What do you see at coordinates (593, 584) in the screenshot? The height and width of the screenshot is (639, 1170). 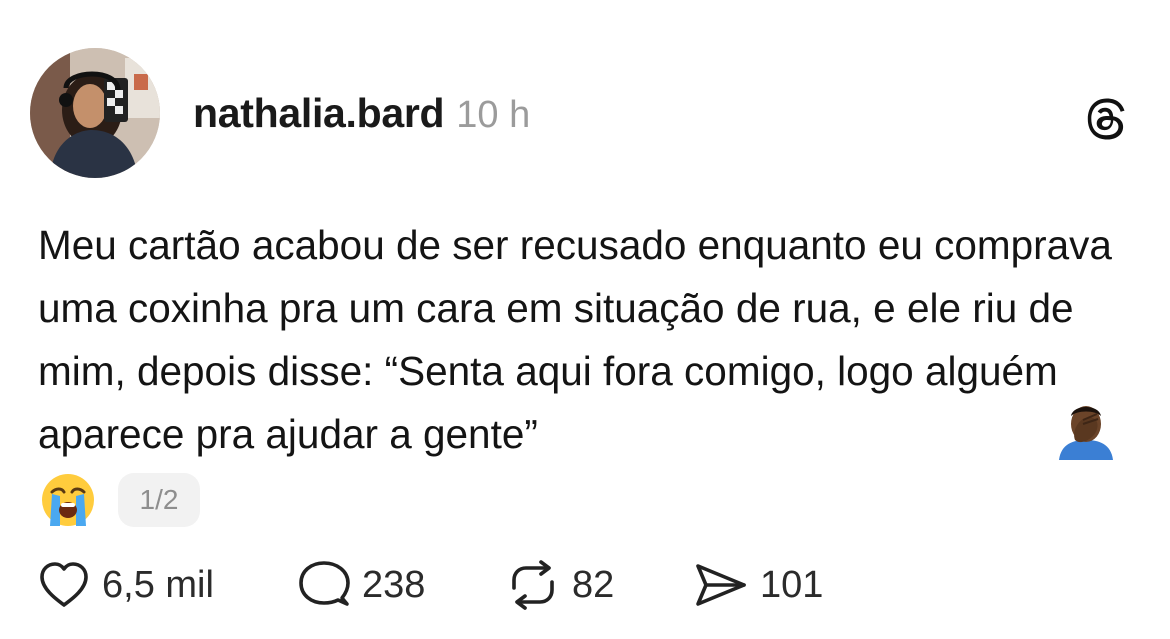 I see `repost-count: 82` at bounding box center [593, 584].